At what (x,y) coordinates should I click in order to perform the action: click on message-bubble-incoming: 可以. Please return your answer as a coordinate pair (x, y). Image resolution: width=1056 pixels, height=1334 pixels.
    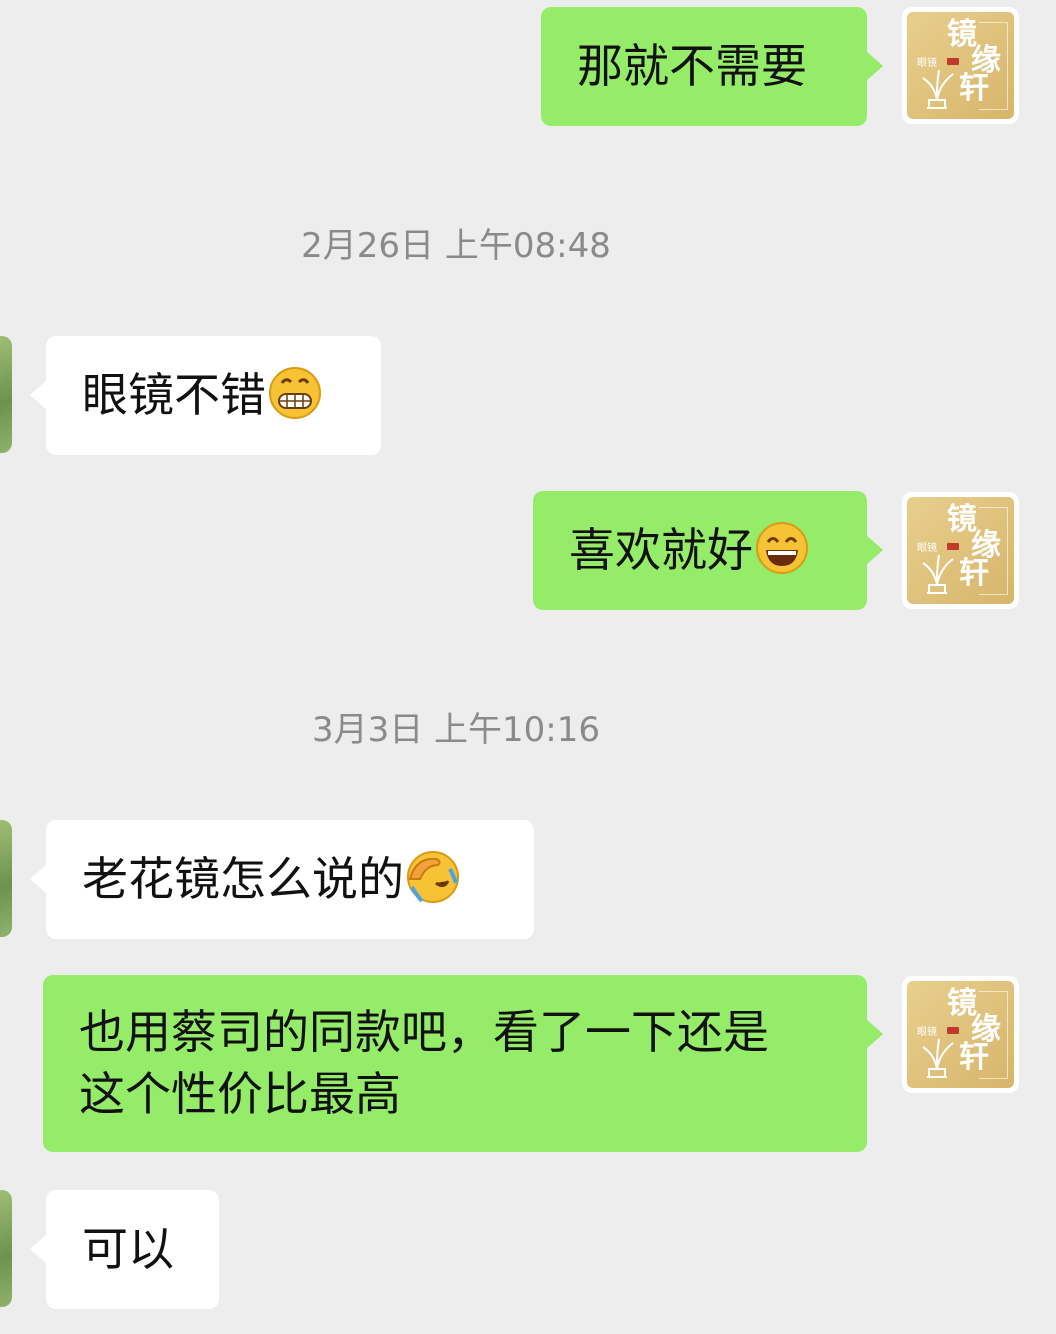
    Looking at the image, I should click on (124, 1249).